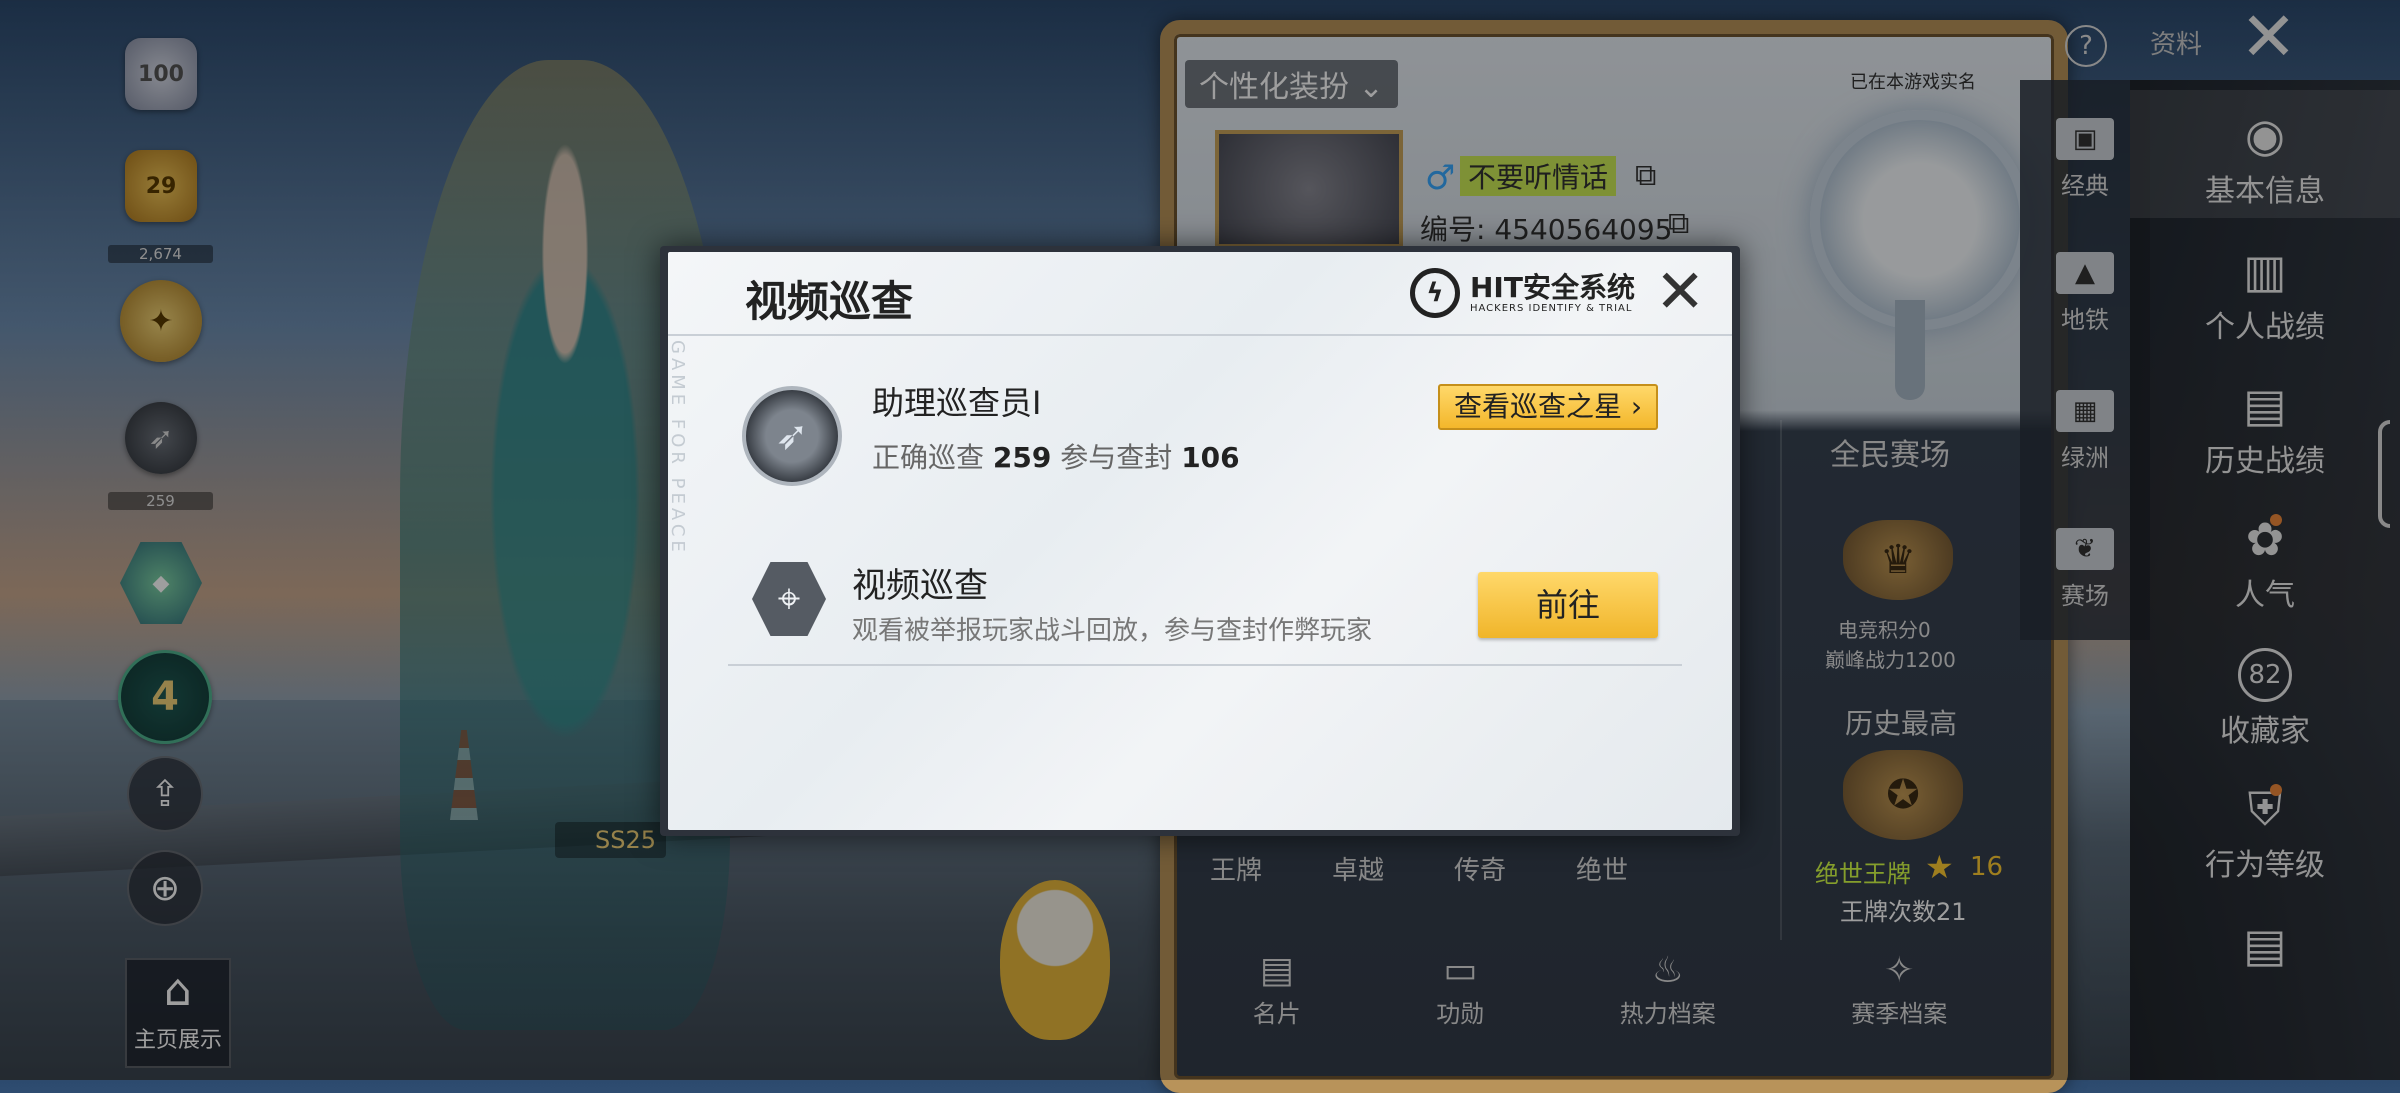  I want to click on lightning-icon: ϟ, so click(1435, 293).